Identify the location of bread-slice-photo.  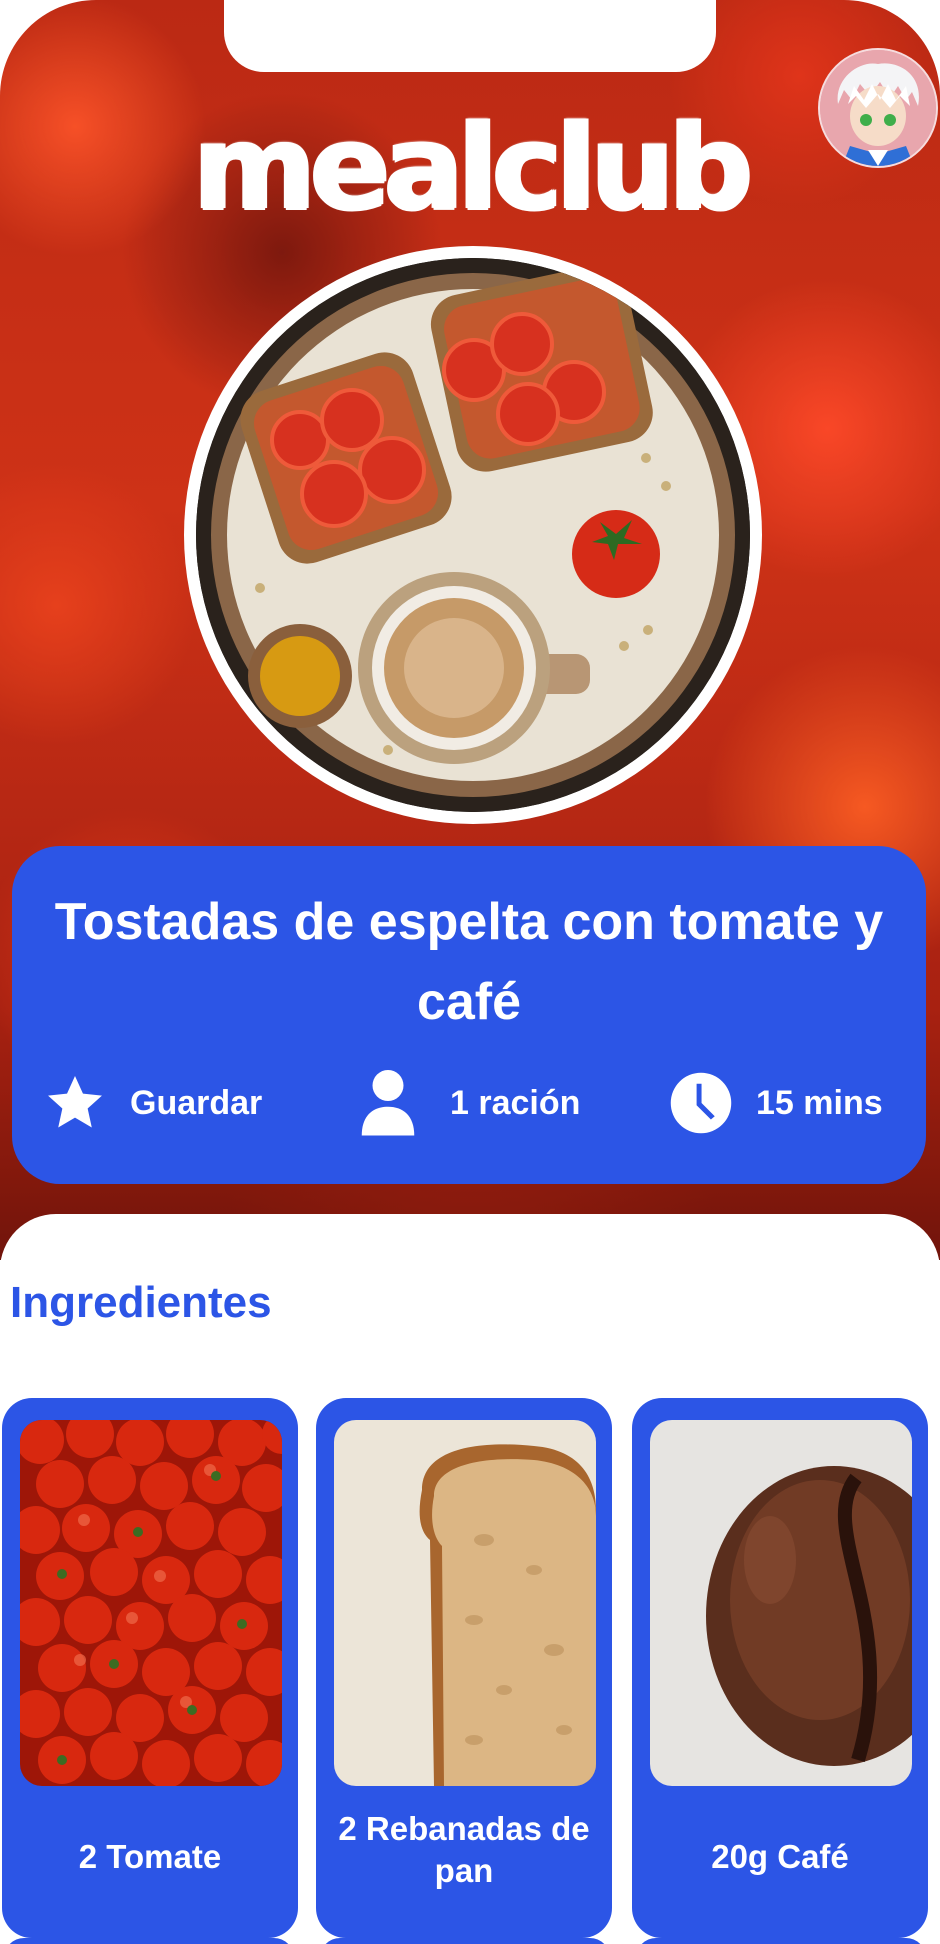
(465, 1603).